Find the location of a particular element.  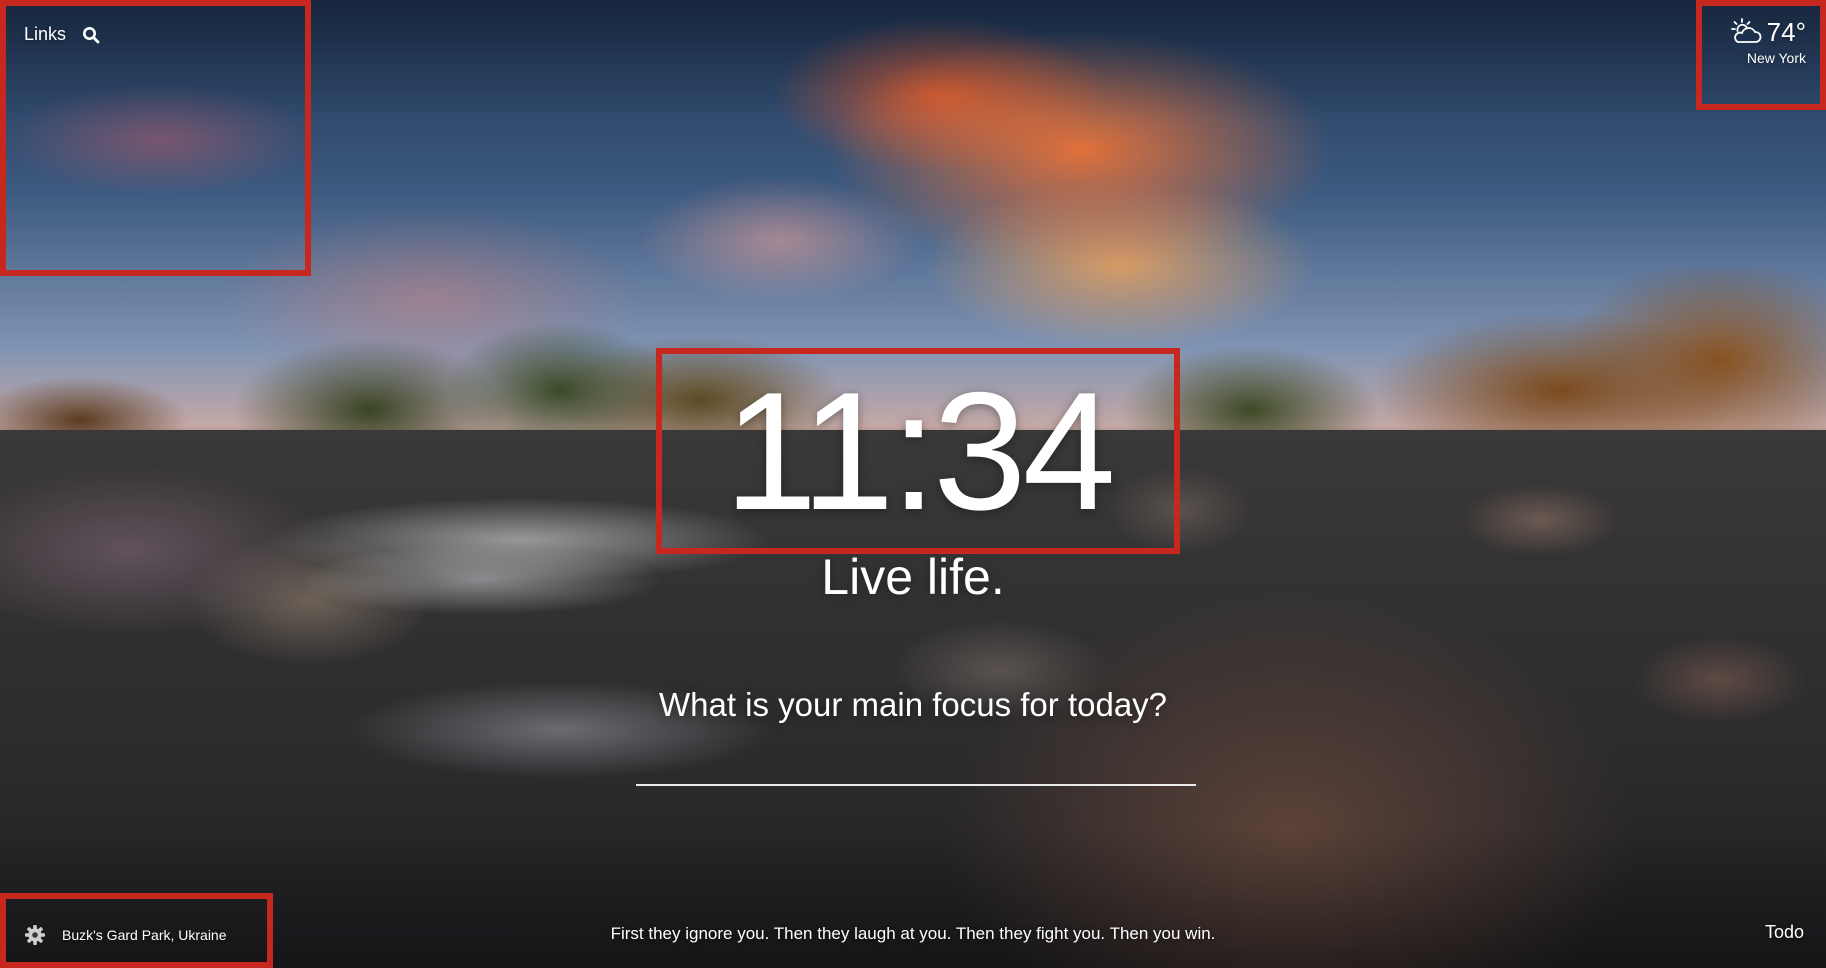

links-button: Links is located at coordinates (45, 34).